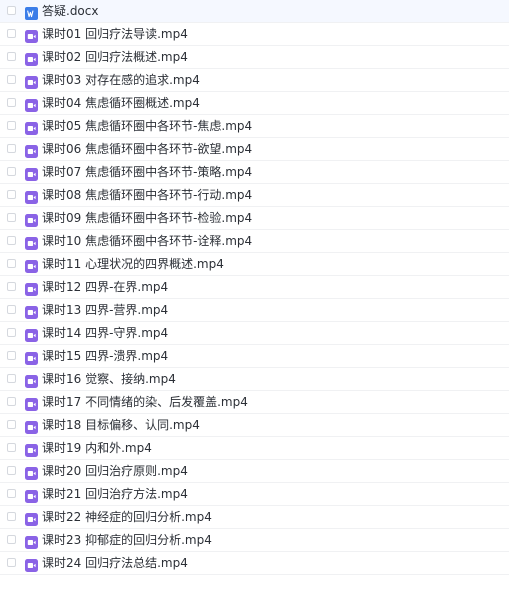 The height and width of the screenshot is (592, 509). What do you see at coordinates (115, 471) in the screenshot?
I see `file-name: 课时20 回归治疗原则.mp4` at bounding box center [115, 471].